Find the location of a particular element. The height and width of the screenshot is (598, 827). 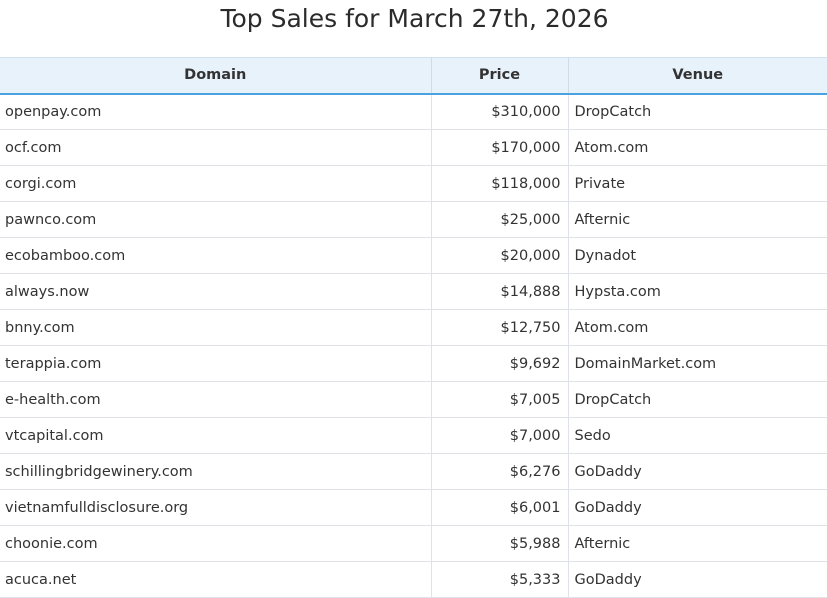

domain-cell: ecobamboo.com is located at coordinates (215, 255).